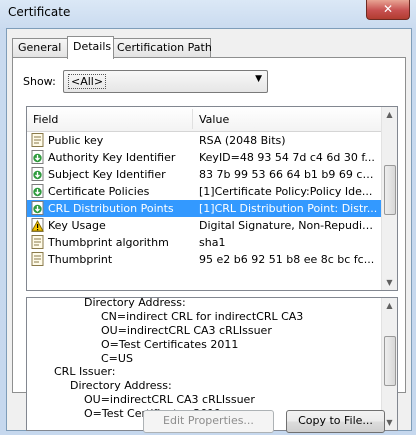  What do you see at coordinates (45, 119) in the screenshot?
I see `column-header-field: Field` at bounding box center [45, 119].